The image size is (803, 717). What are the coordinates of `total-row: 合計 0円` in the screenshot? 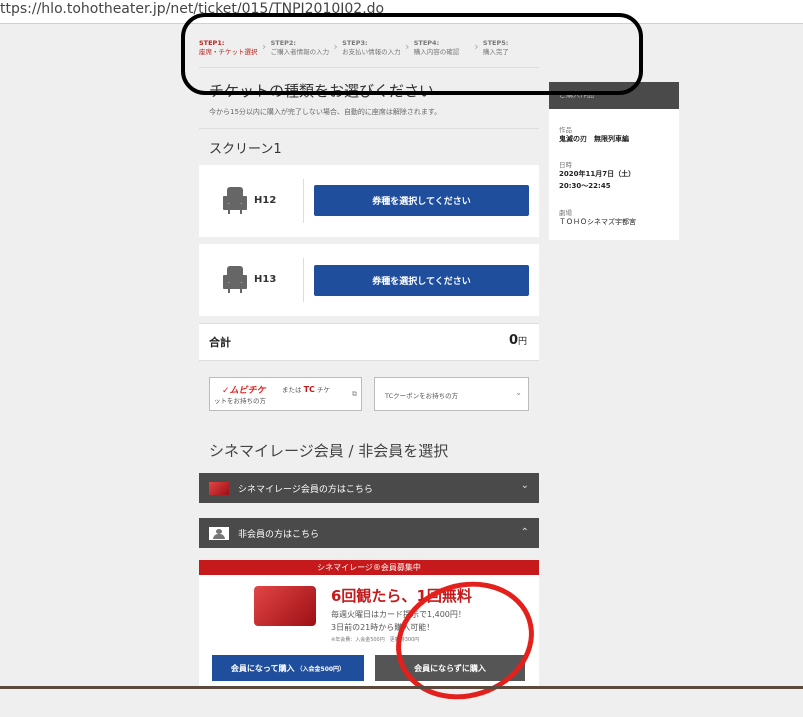 It's located at (369, 342).